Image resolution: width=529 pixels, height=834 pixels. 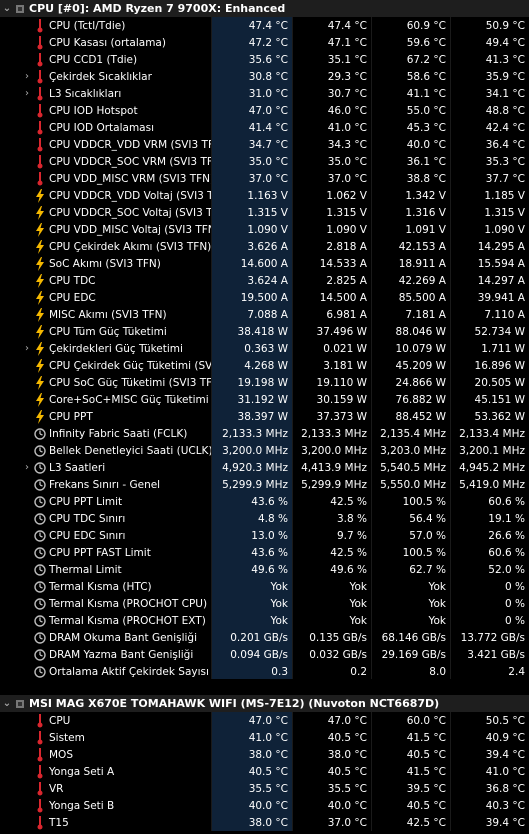 I want to click on max-value: 62.7 %, so click(x=410, y=569).